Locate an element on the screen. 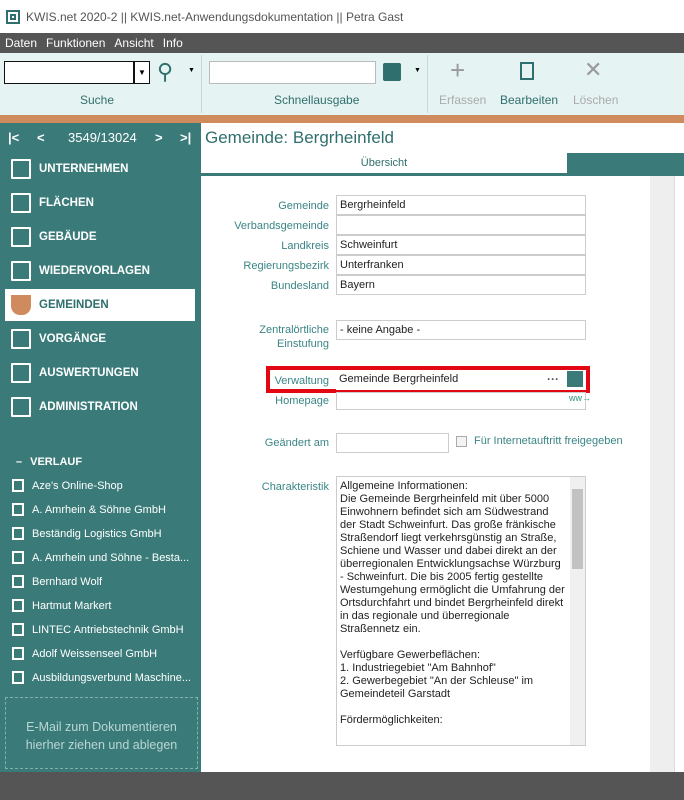 The image size is (684, 800). verband-label: Verbandsgemeinde is located at coordinates (281, 226).